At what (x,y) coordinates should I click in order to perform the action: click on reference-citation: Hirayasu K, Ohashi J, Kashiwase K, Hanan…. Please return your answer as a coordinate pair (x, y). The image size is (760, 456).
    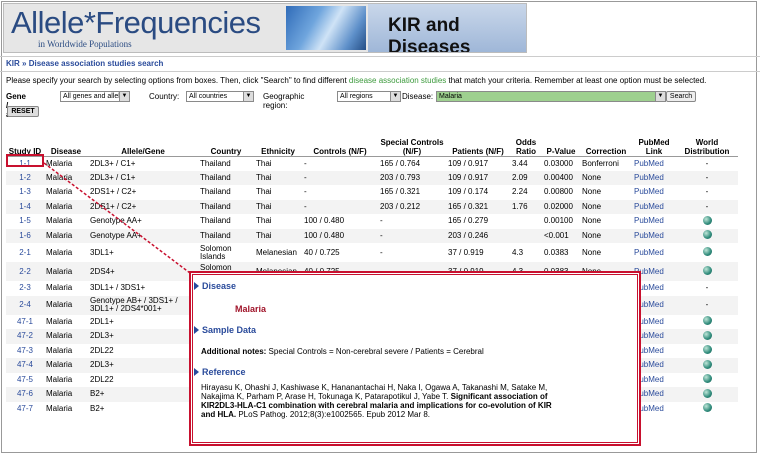
    Looking at the image, I should click on (382, 401).